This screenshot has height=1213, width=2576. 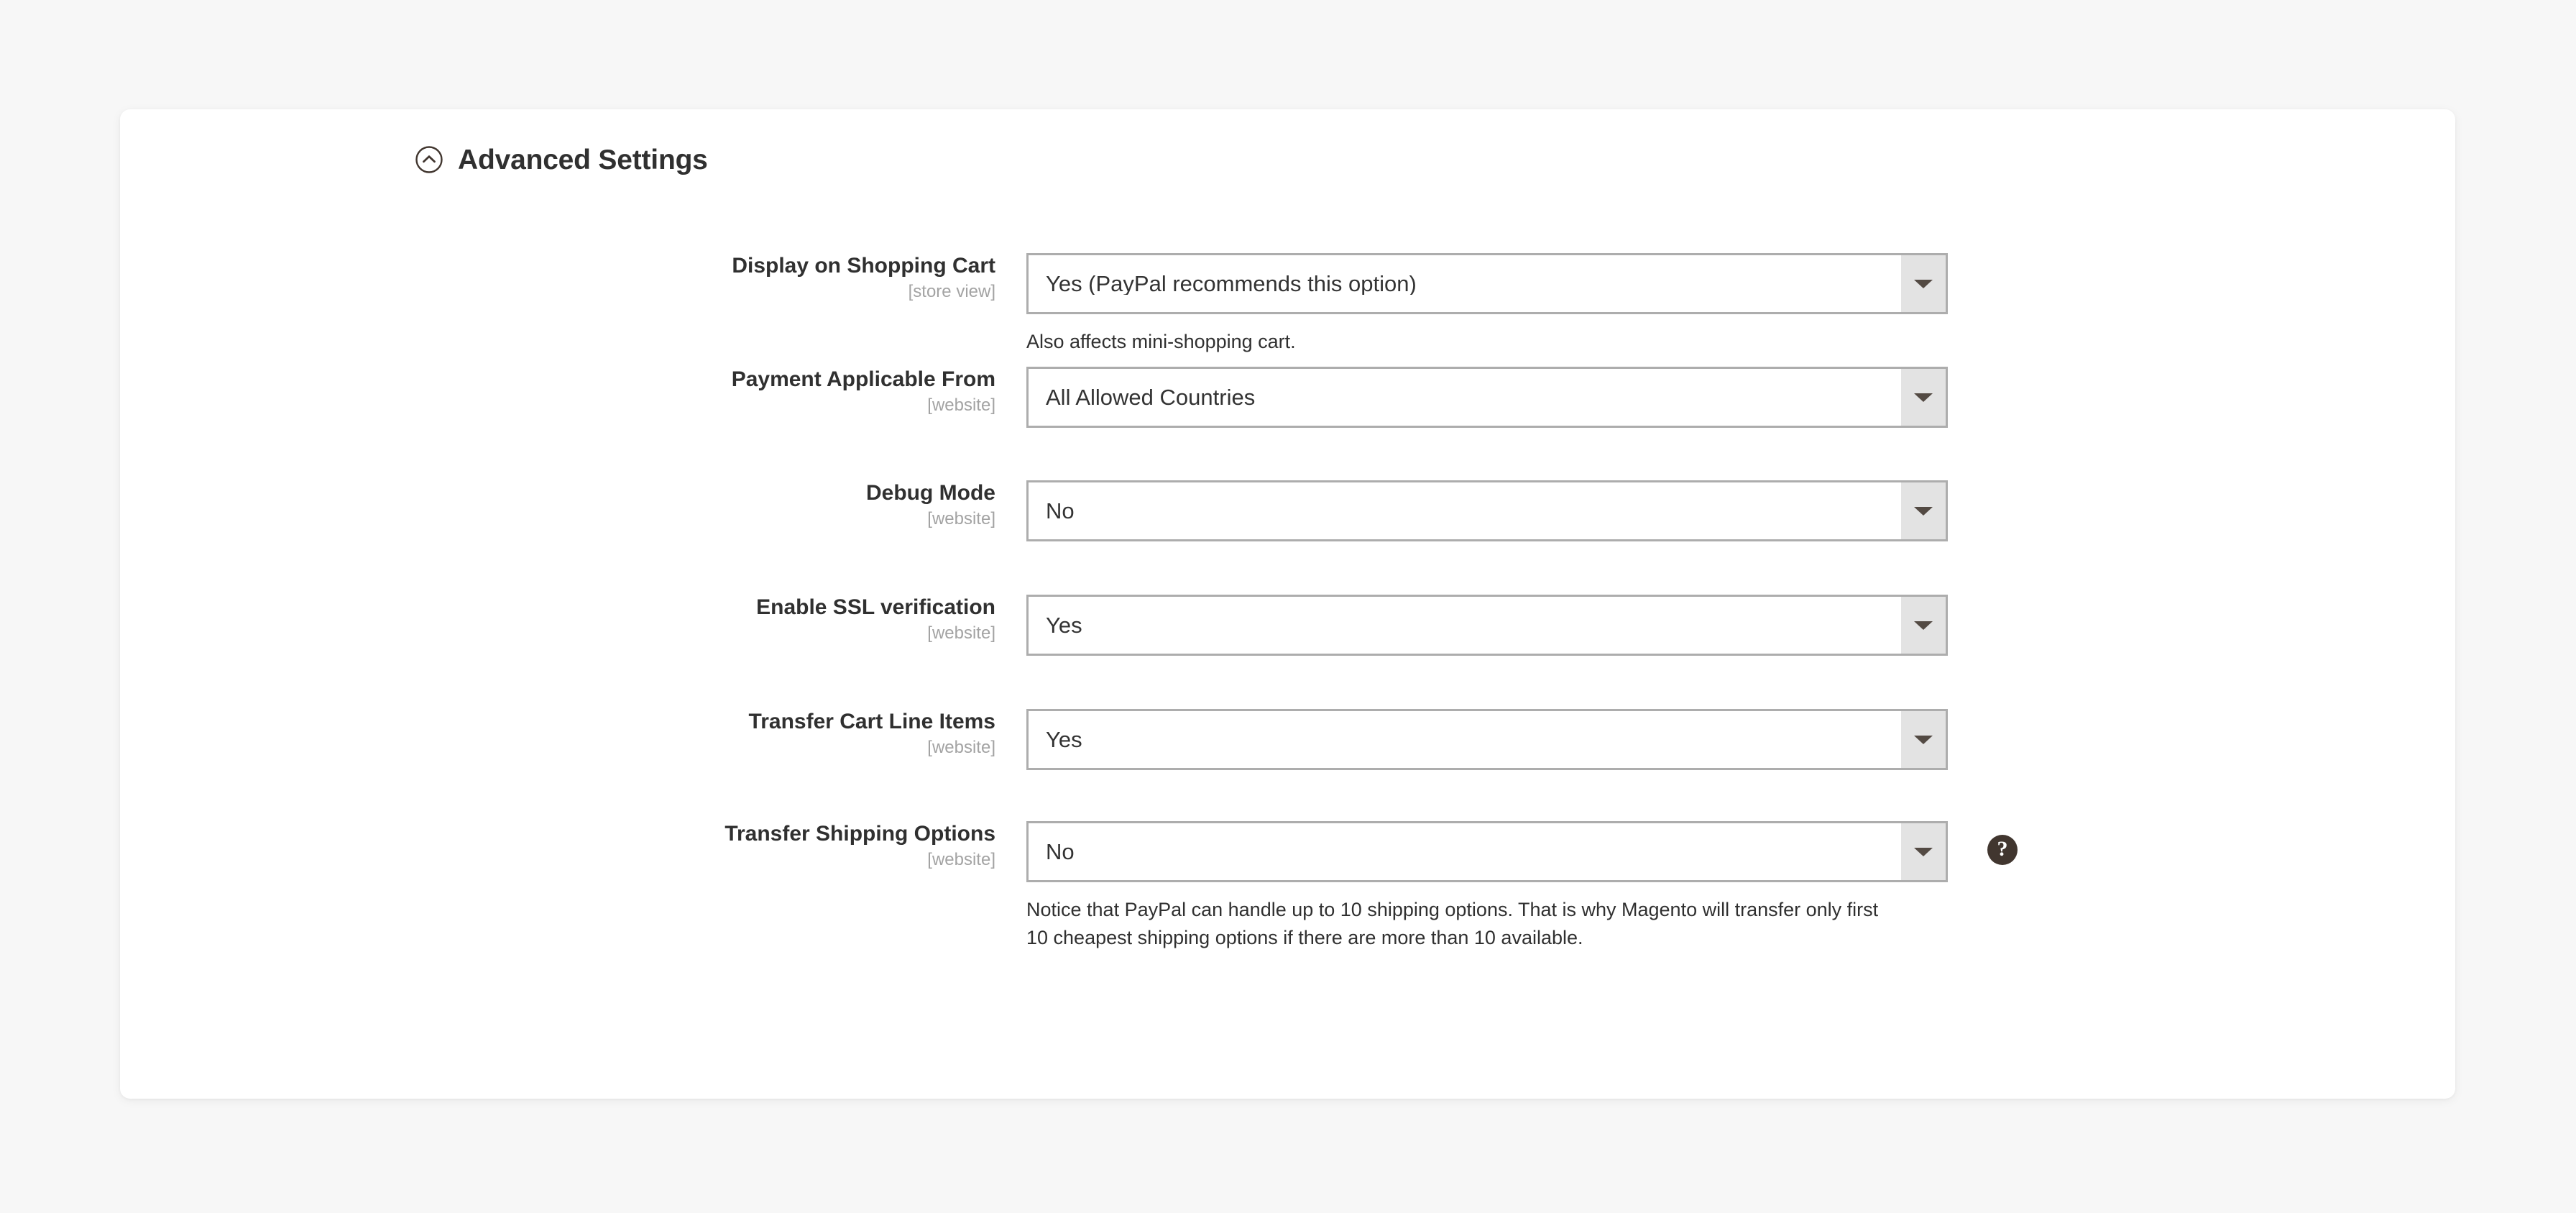 I want to click on field-control-group: All Allowed Countries, so click(x=1741, y=397).